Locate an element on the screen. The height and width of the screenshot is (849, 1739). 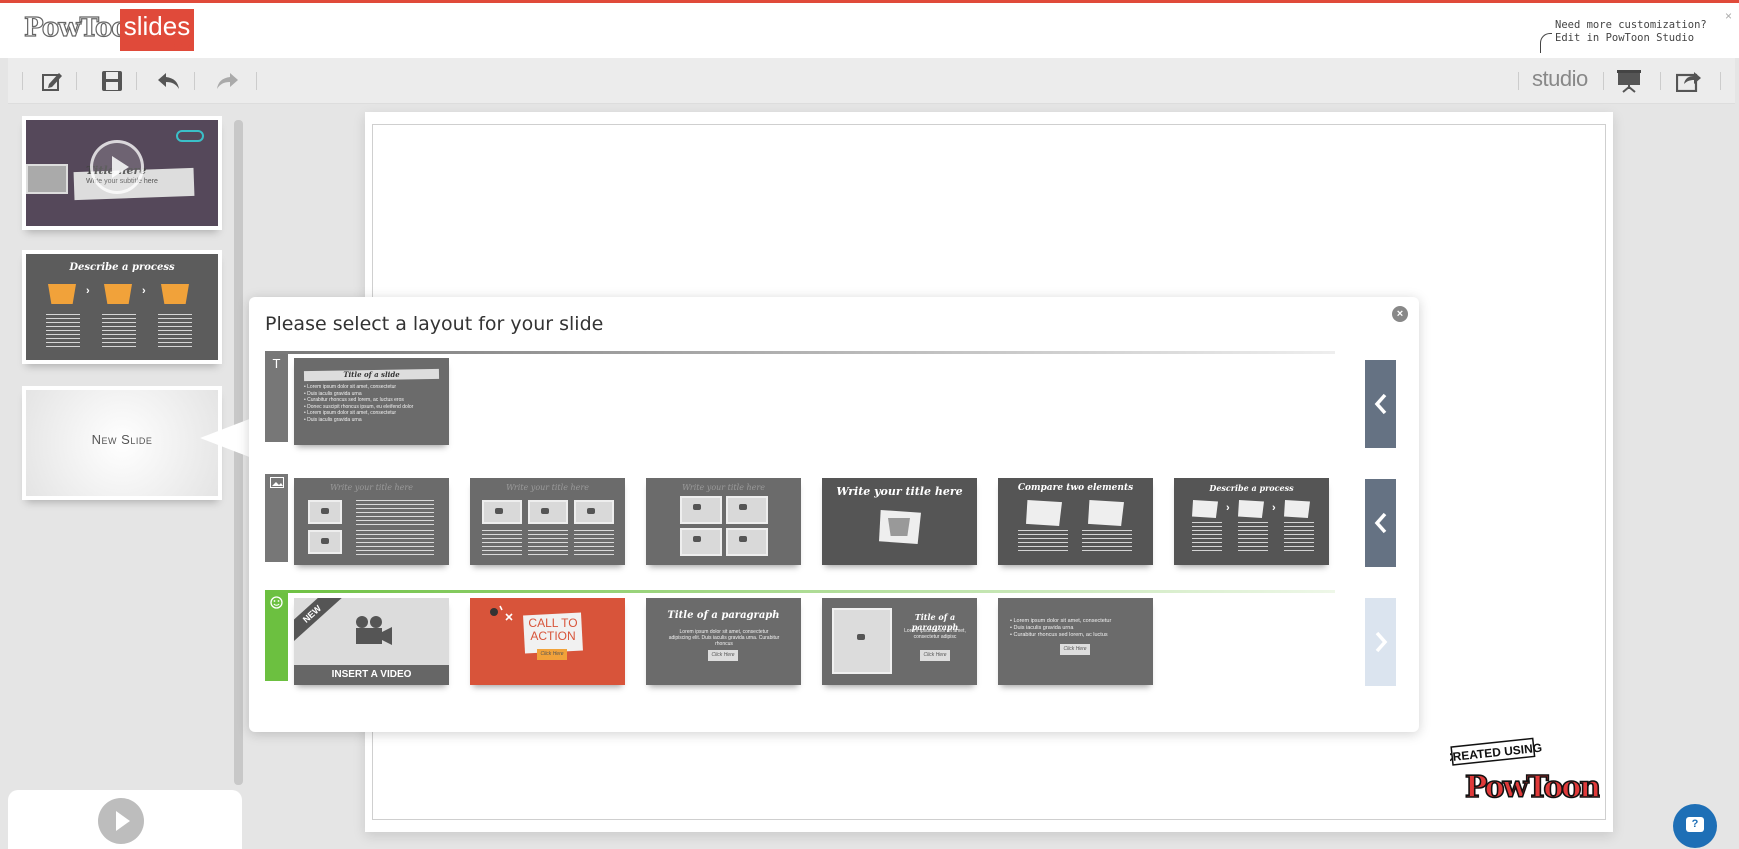
present-button is located at coordinates (1629, 81).